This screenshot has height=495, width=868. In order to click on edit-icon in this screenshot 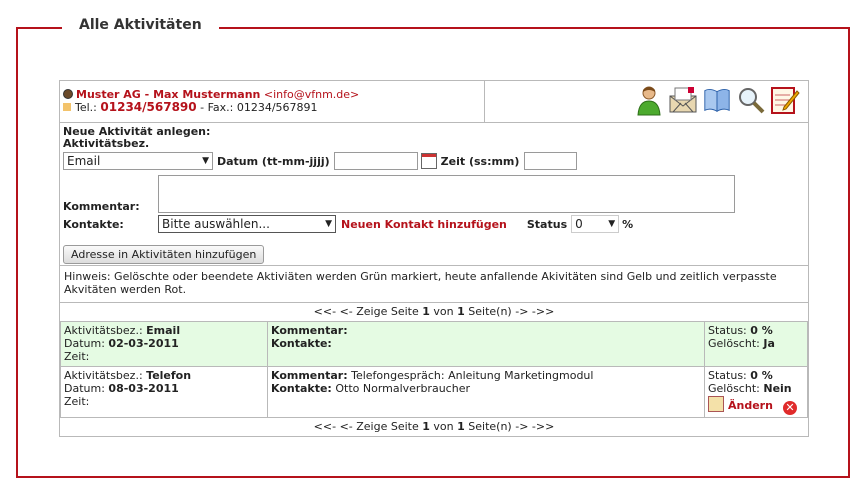, I will do `click(716, 404)`.